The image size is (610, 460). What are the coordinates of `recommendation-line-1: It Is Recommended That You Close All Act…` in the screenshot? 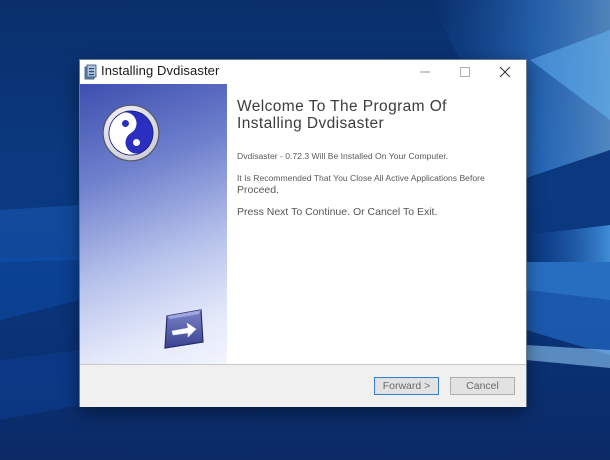 It's located at (361, 178).